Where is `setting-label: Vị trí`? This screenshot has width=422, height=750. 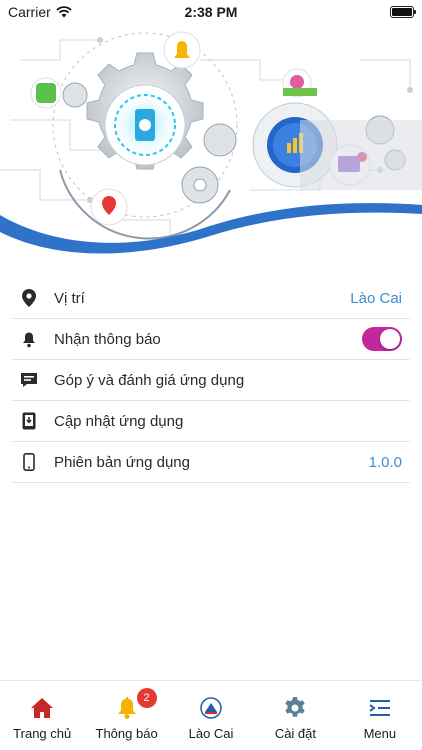 setting-label: Vị trí is located at coordinates (69, 298).